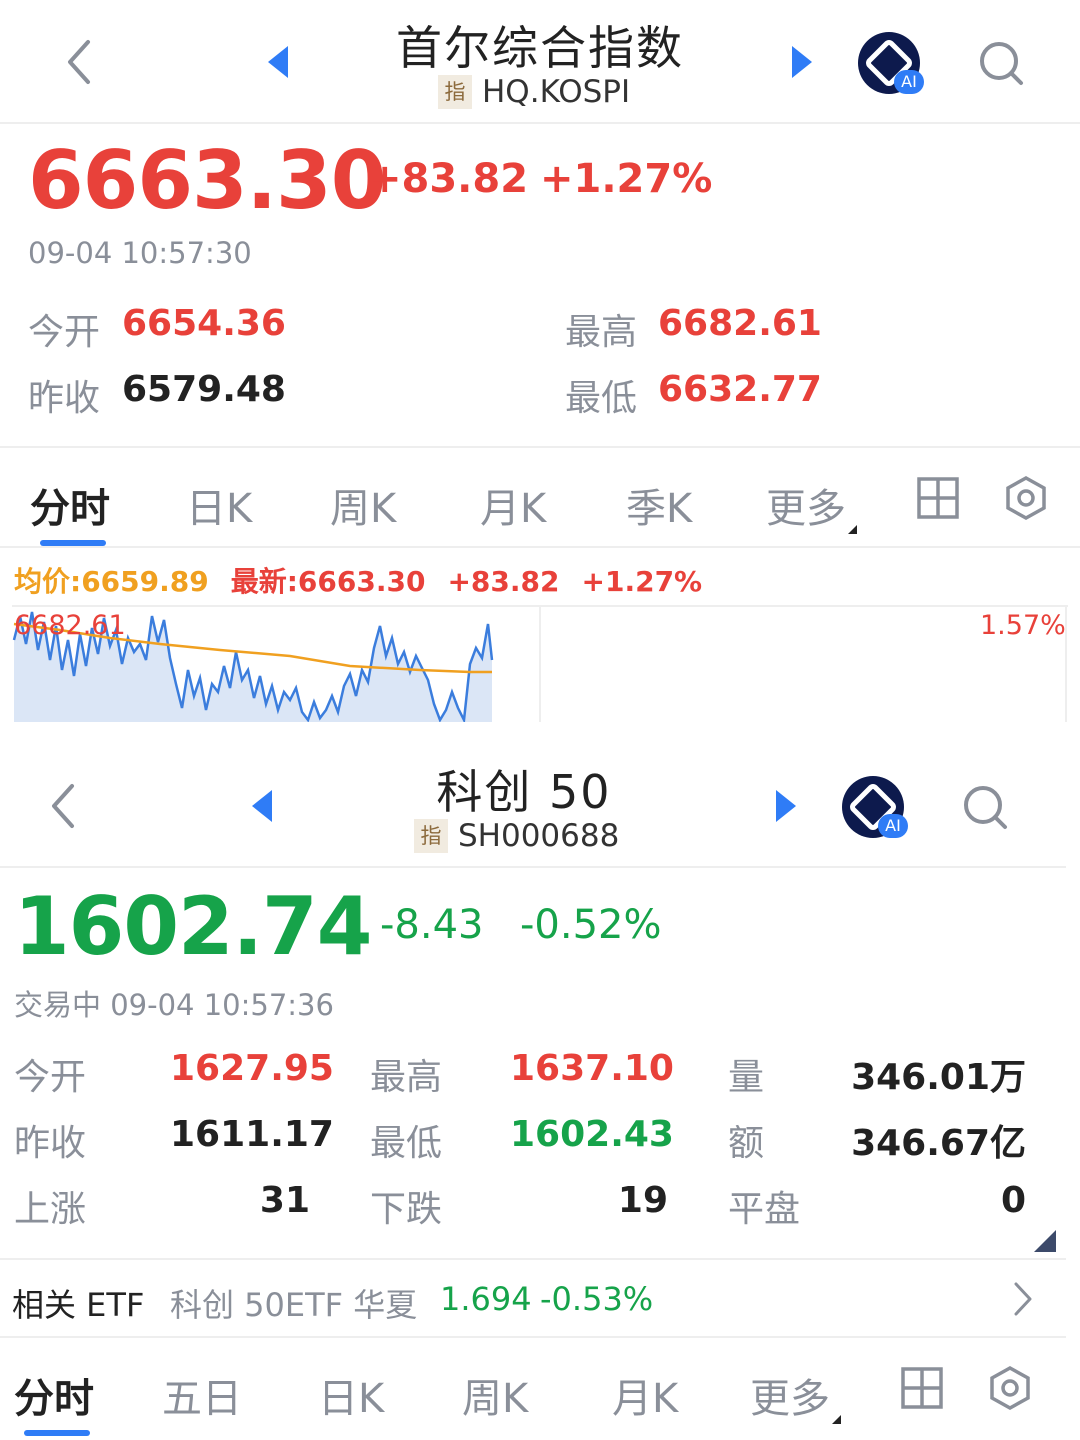 The height and width of the screenshot is (1440, 1080). I want to click on prev-close-value: 6579.48, so click(204, 389).